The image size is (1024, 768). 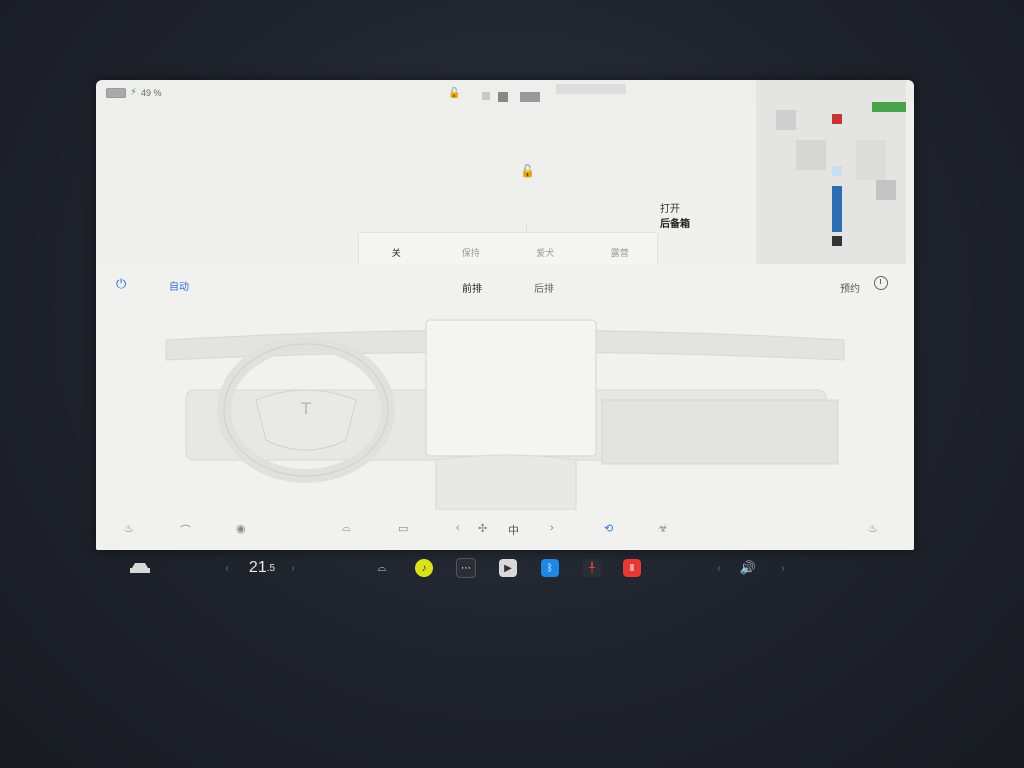 I want to click on temperature-value: 21, so click(x=257, y=567).